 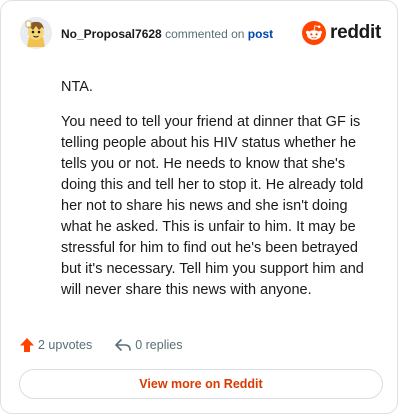 I want to click on upvote-count: 2 upvotes, so click(x=65, y=345).